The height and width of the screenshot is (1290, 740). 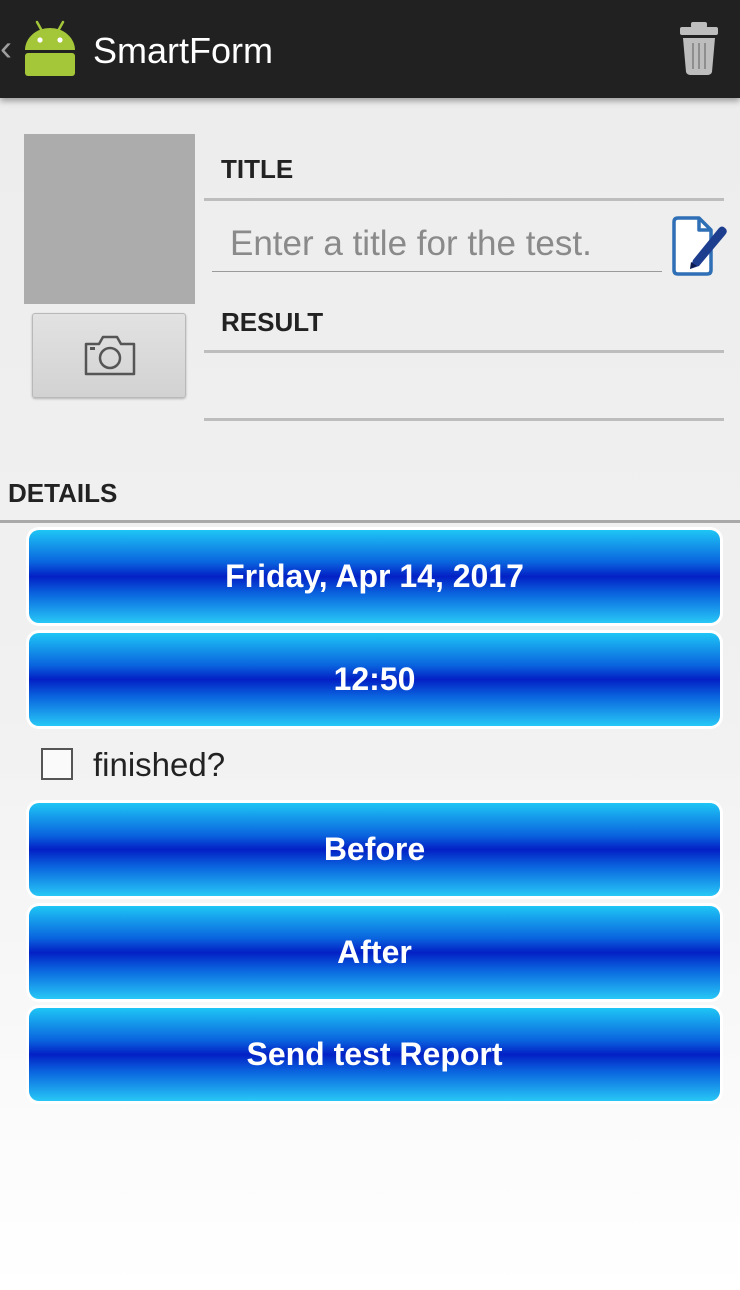 I want to click on android-logo-icon, so click(x=50, y=48).